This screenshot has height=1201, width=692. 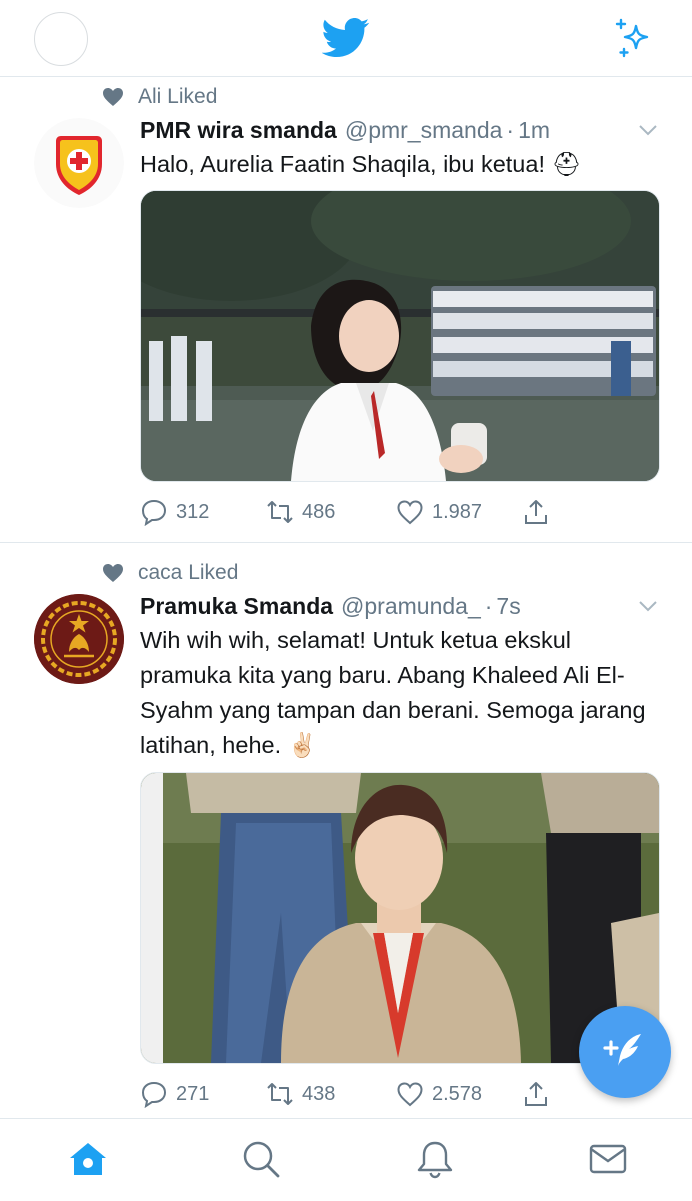 What do you see at coordinates (188, 572) in the screenshot?
I see `context-text: caca Liked` at bounding box center [188, 572].